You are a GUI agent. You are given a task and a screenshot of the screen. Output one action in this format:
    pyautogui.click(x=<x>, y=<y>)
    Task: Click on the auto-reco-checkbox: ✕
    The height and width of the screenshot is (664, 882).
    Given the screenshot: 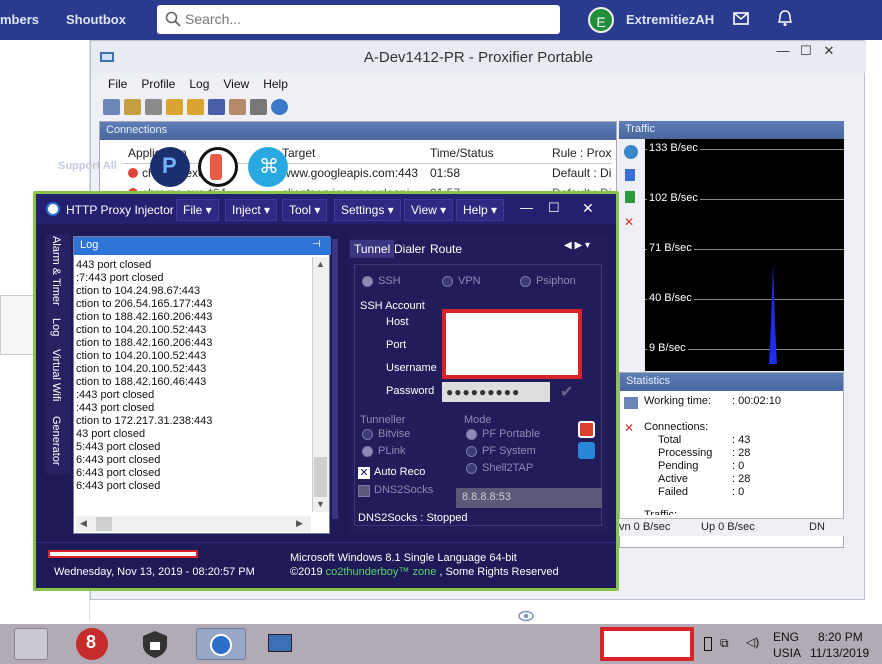 What is the action you would take?
    pyautogui.click(x=364, y=473)
    